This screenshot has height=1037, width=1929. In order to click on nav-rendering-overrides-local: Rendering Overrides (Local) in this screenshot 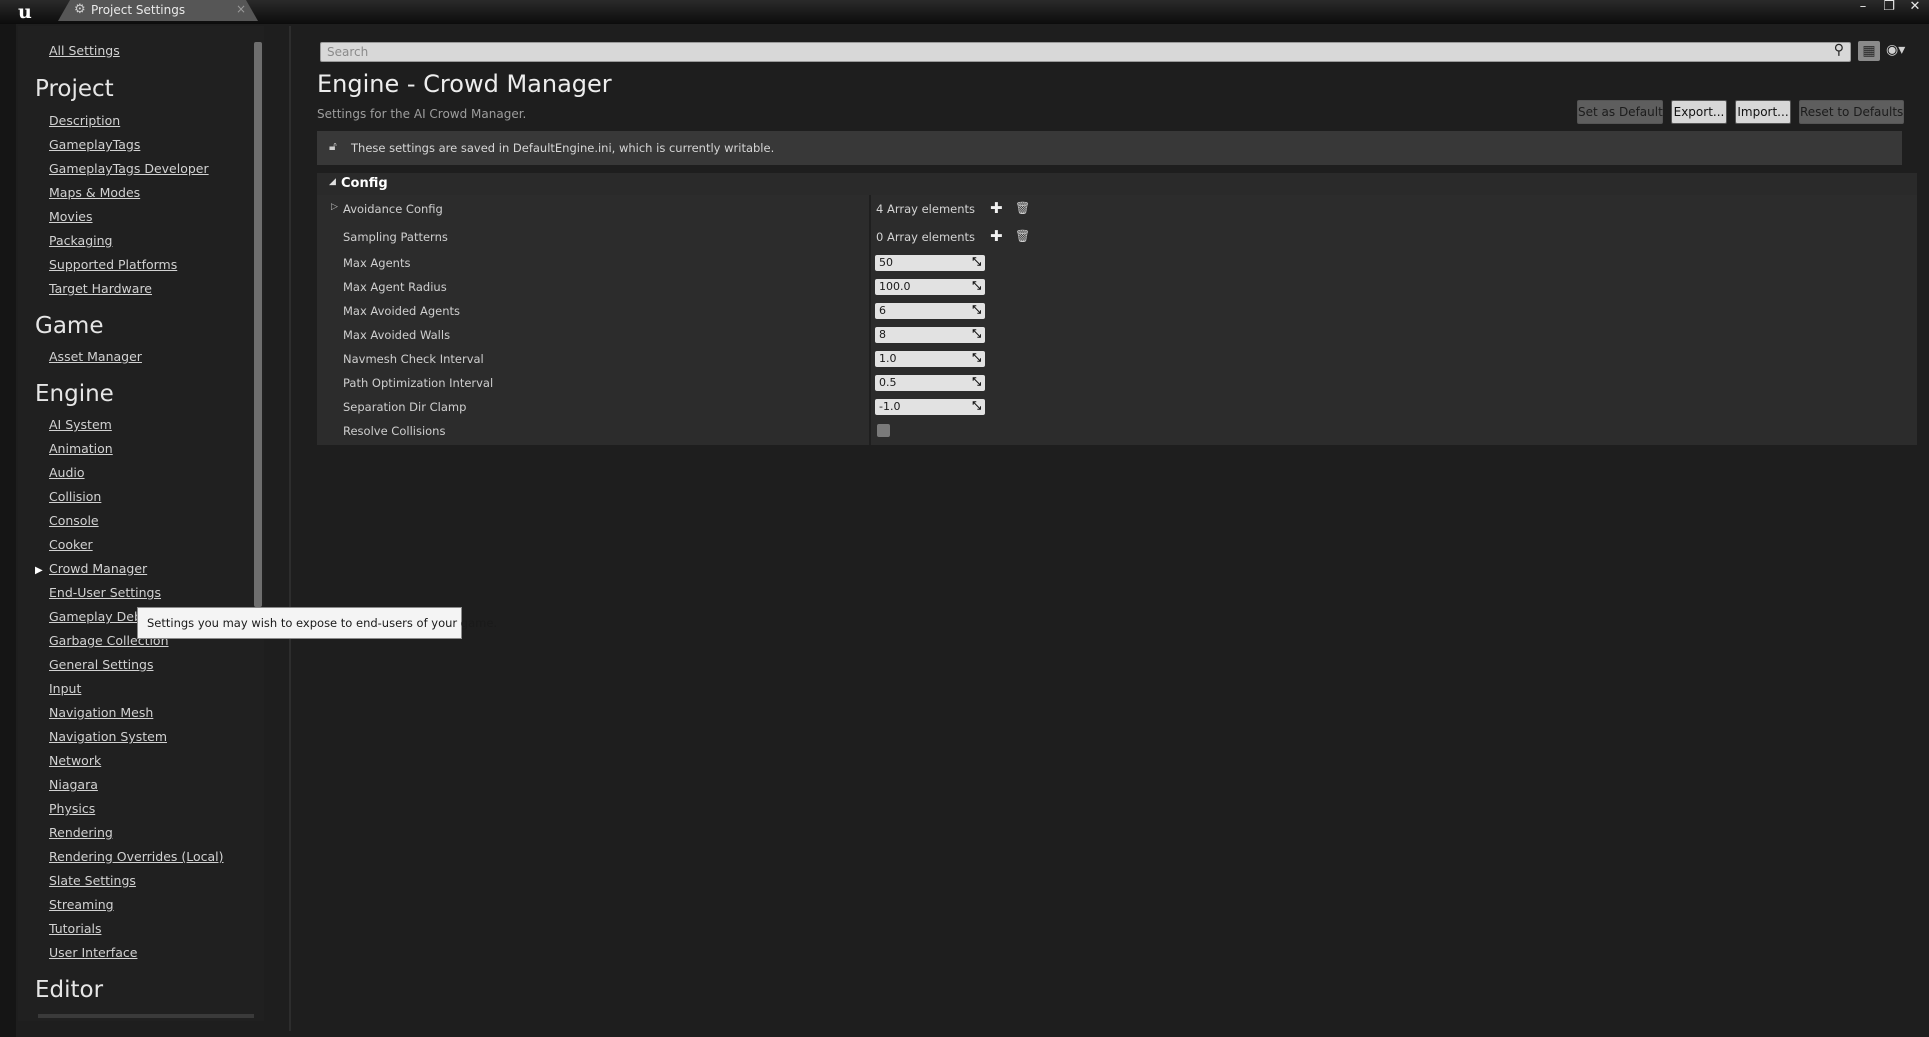, I will do `click(136, 856)`.